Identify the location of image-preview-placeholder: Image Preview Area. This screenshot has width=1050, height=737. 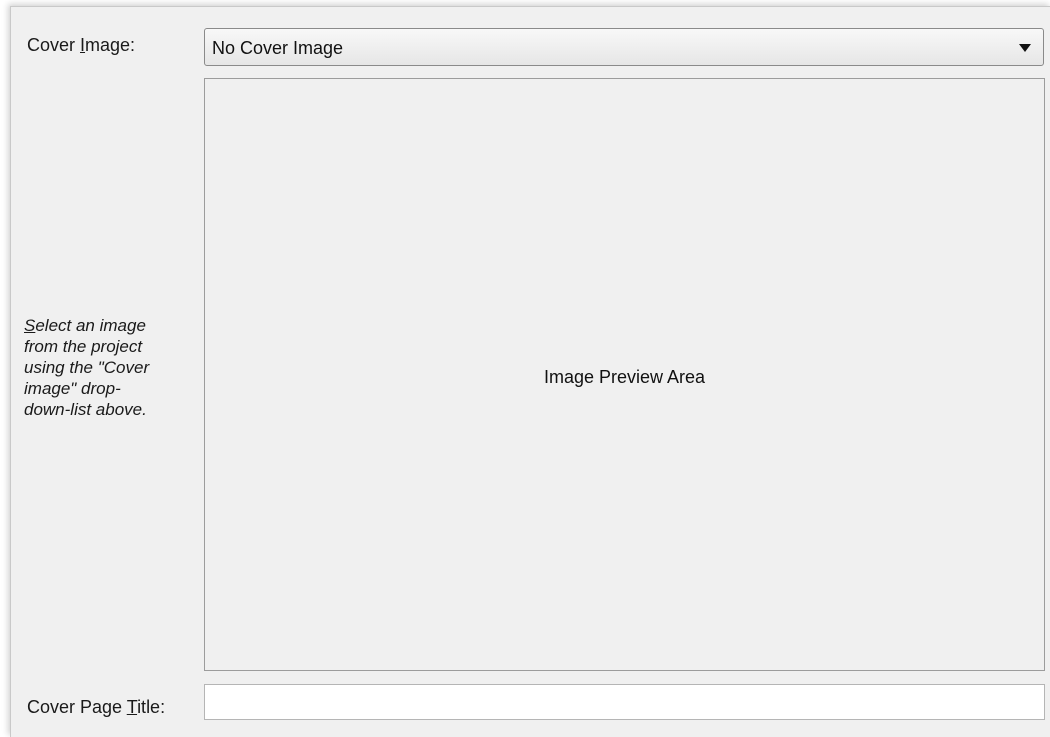
(624, 377).